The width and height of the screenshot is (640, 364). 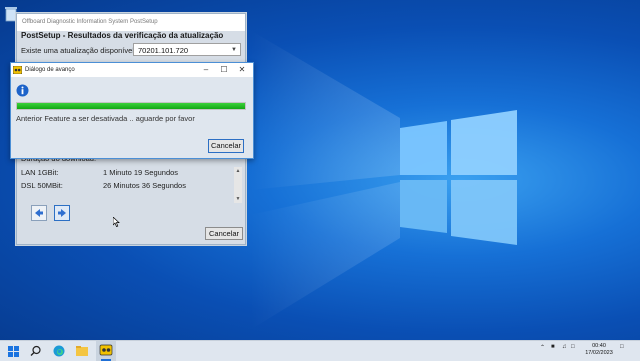 What do you see at coordinates (82, 351) in the screenshot?
I see `file-explorer-icon` at bounding box center [82, 351].